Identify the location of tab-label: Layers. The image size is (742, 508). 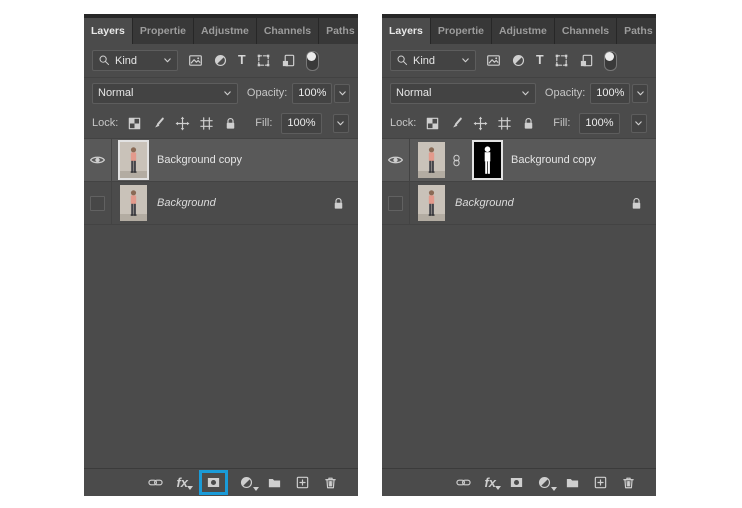
(406, 31).